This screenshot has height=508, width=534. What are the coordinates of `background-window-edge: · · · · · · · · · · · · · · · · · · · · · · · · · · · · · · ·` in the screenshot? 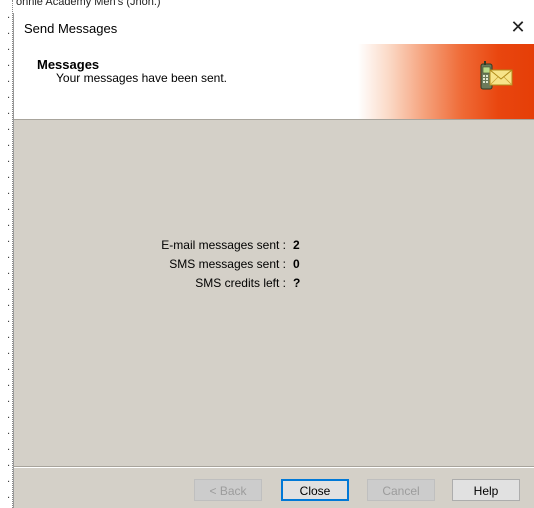 It's located at (6, 254).